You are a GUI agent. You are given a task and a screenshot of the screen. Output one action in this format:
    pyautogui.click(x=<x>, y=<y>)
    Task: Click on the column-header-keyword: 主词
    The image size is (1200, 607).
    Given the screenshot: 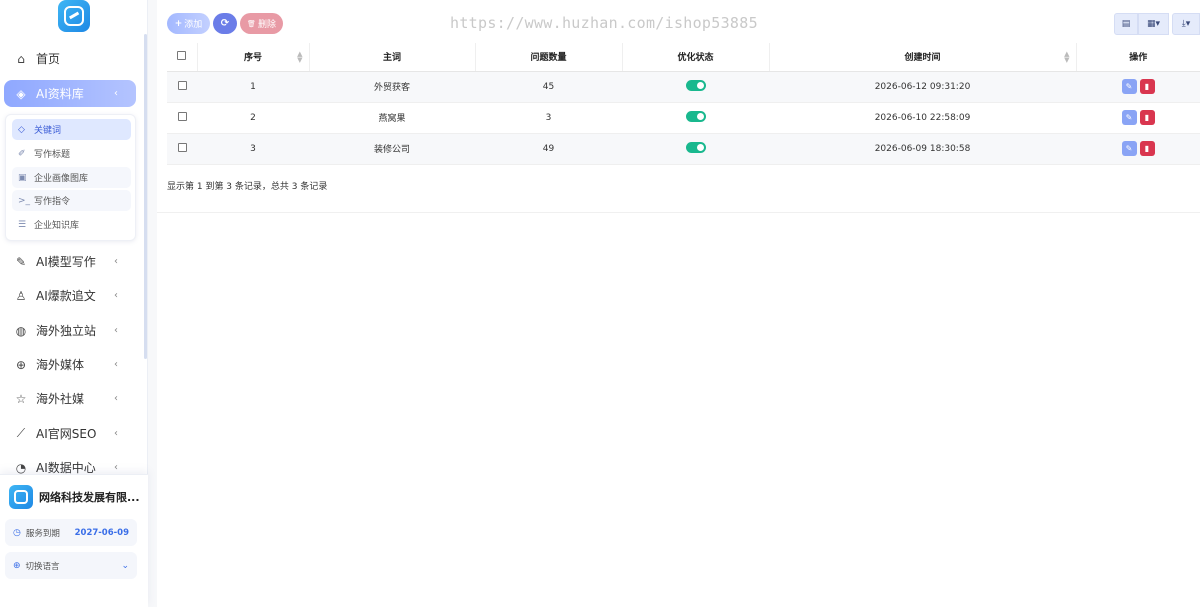 What is the action you would take?
    pyautogui.click(x=392, y=57)
    